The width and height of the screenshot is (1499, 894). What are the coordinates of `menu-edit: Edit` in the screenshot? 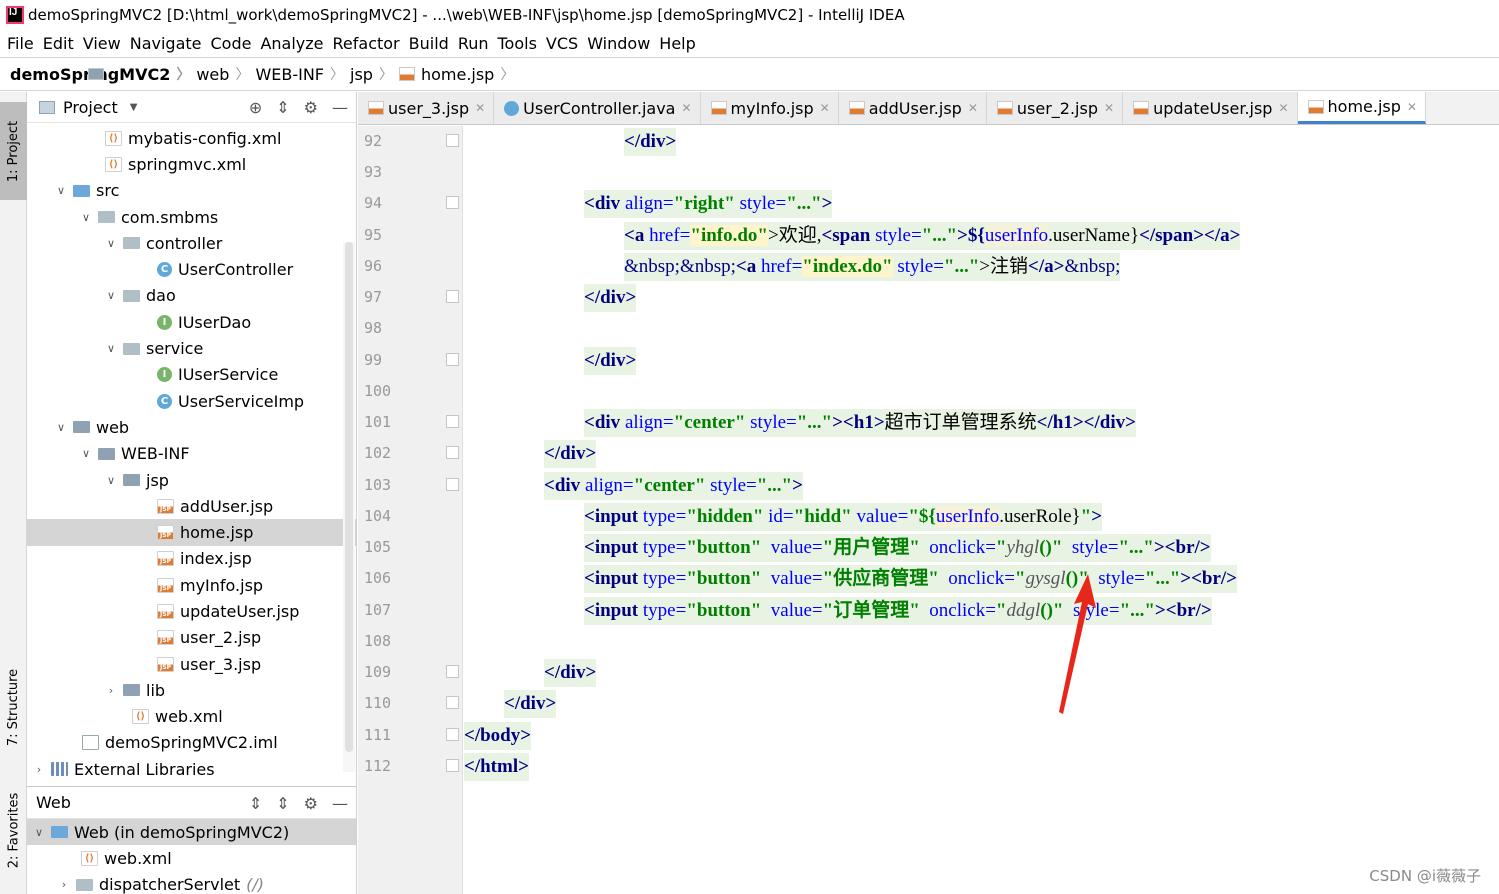 It's located at (58, 43).